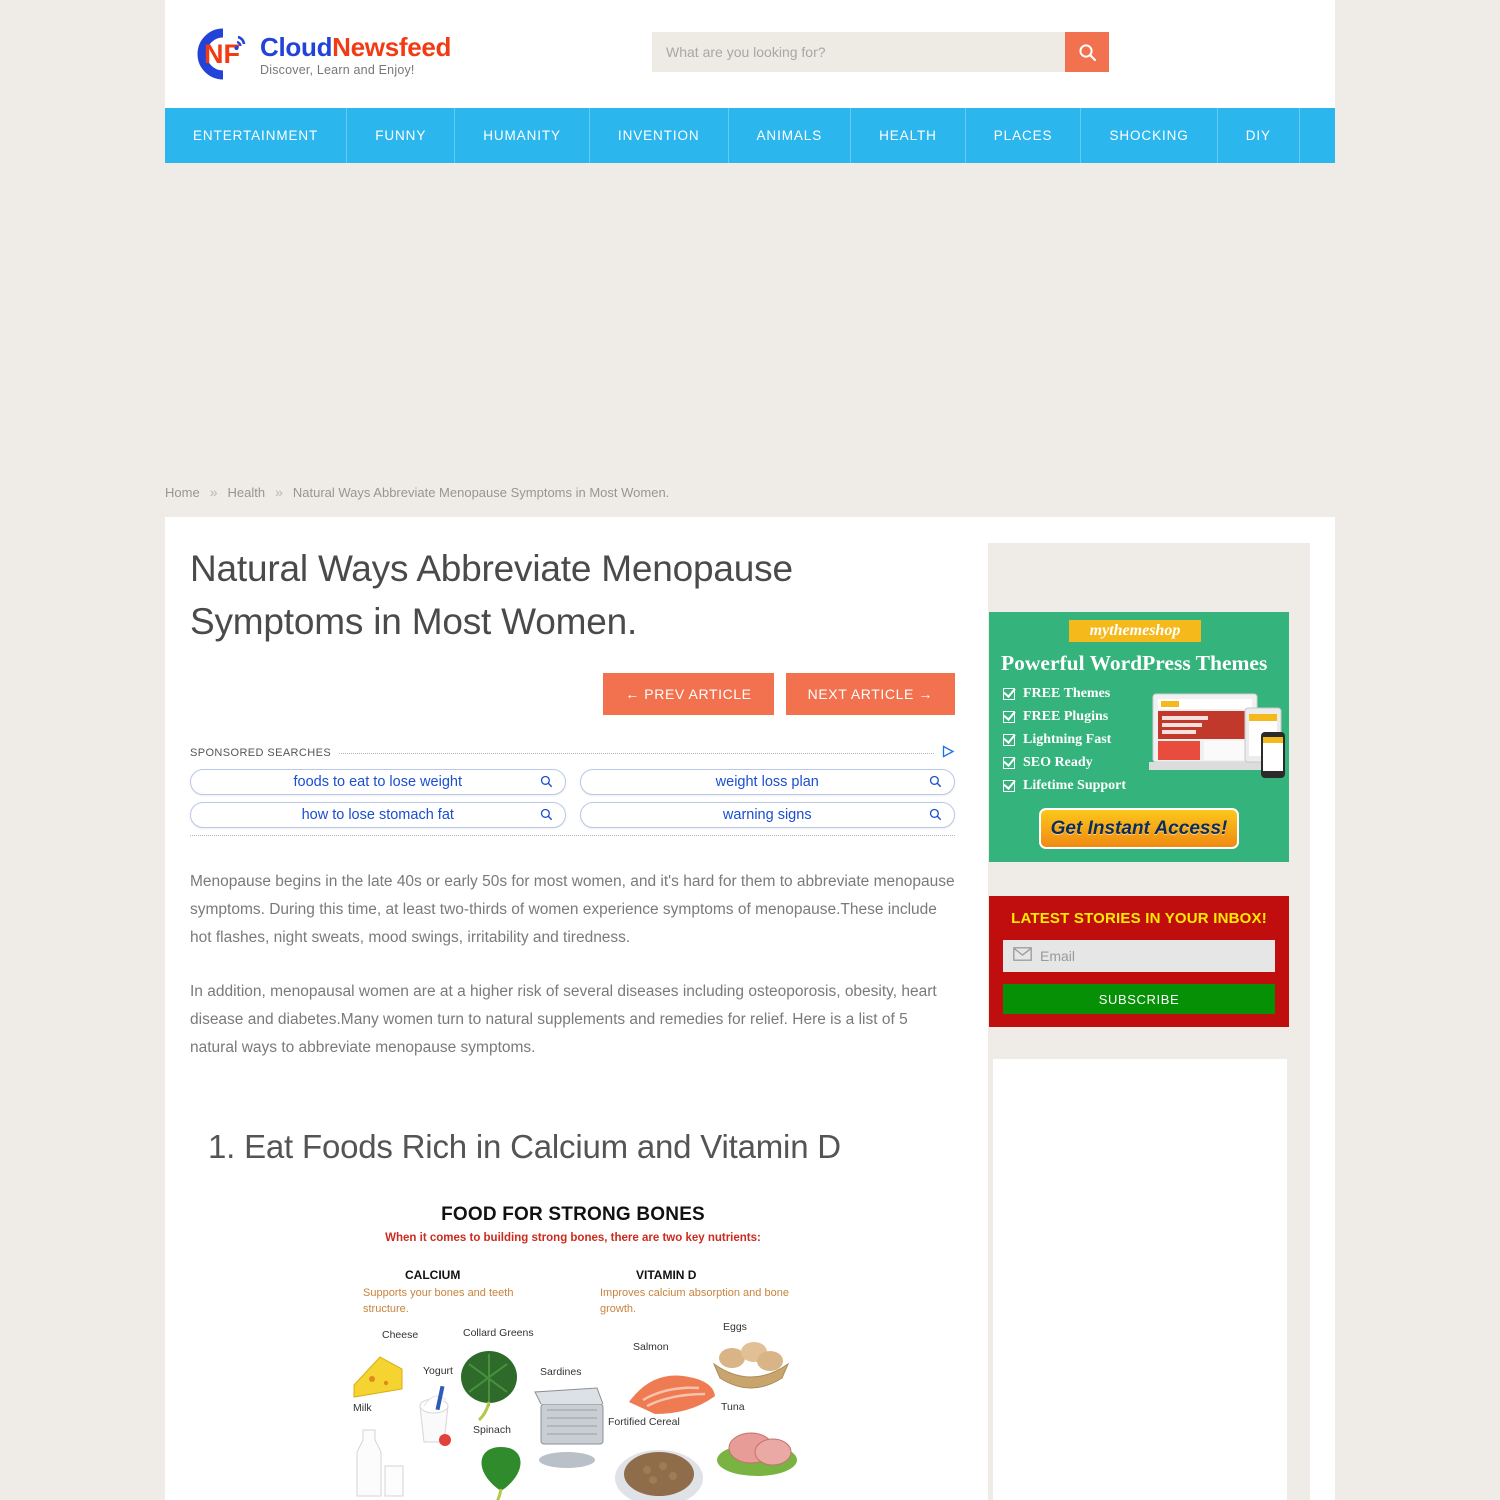 This screenshot has width=1500, height=1500. I want to click on nav-item-animals: ANIMALS, so click(790, 135).